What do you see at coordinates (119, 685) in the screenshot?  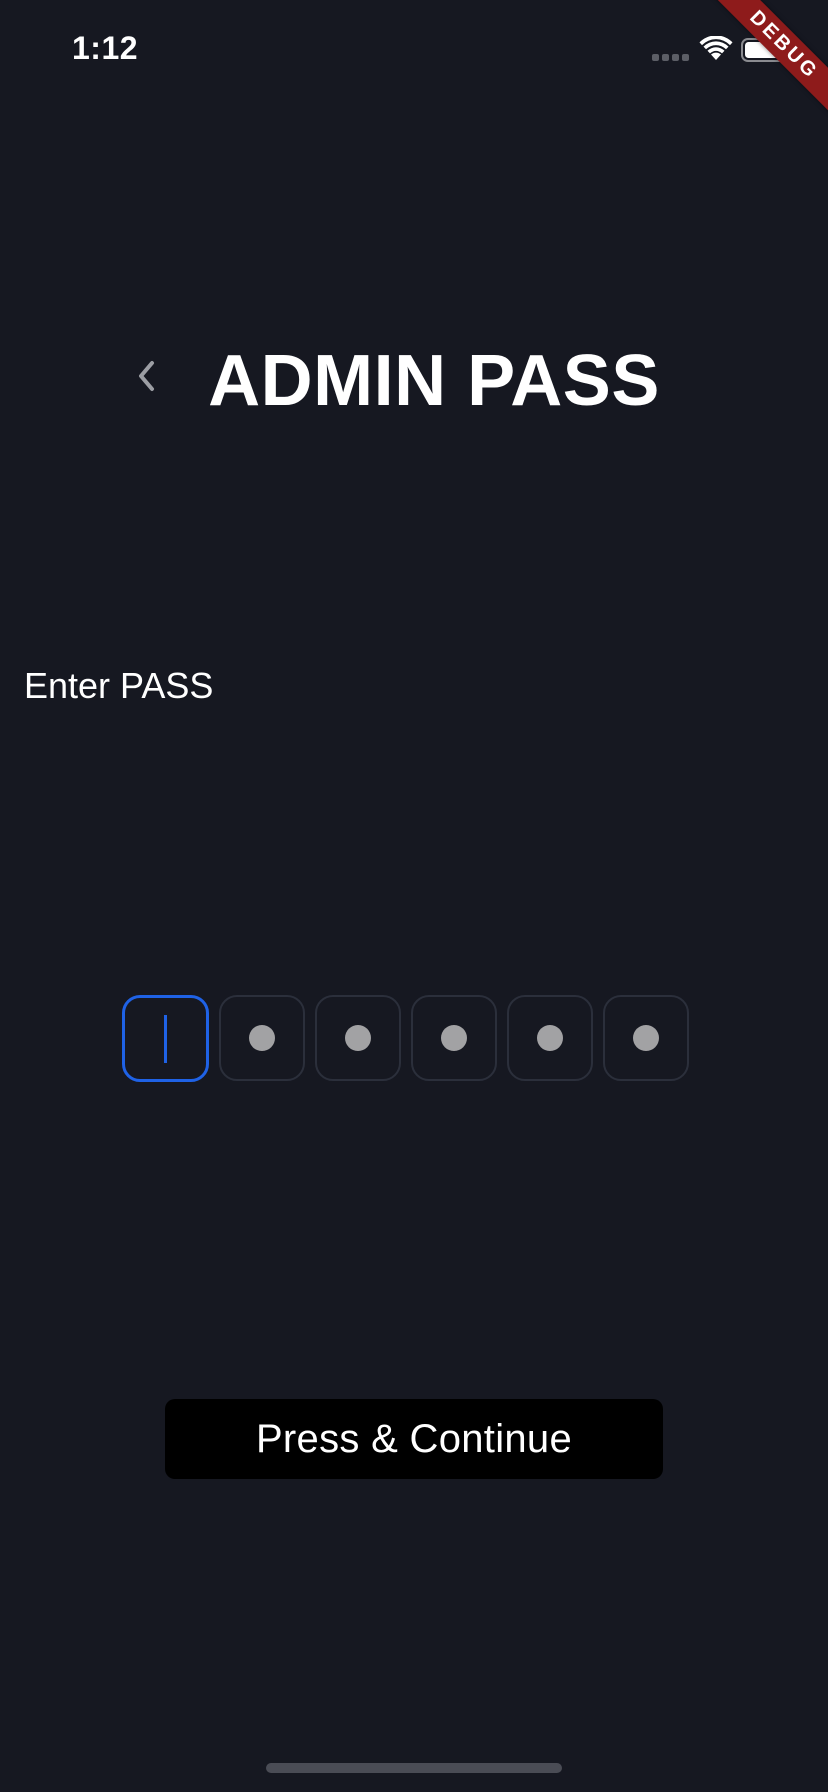 I see `pass-label: Enter PASS` at bounding box center [119, 685].